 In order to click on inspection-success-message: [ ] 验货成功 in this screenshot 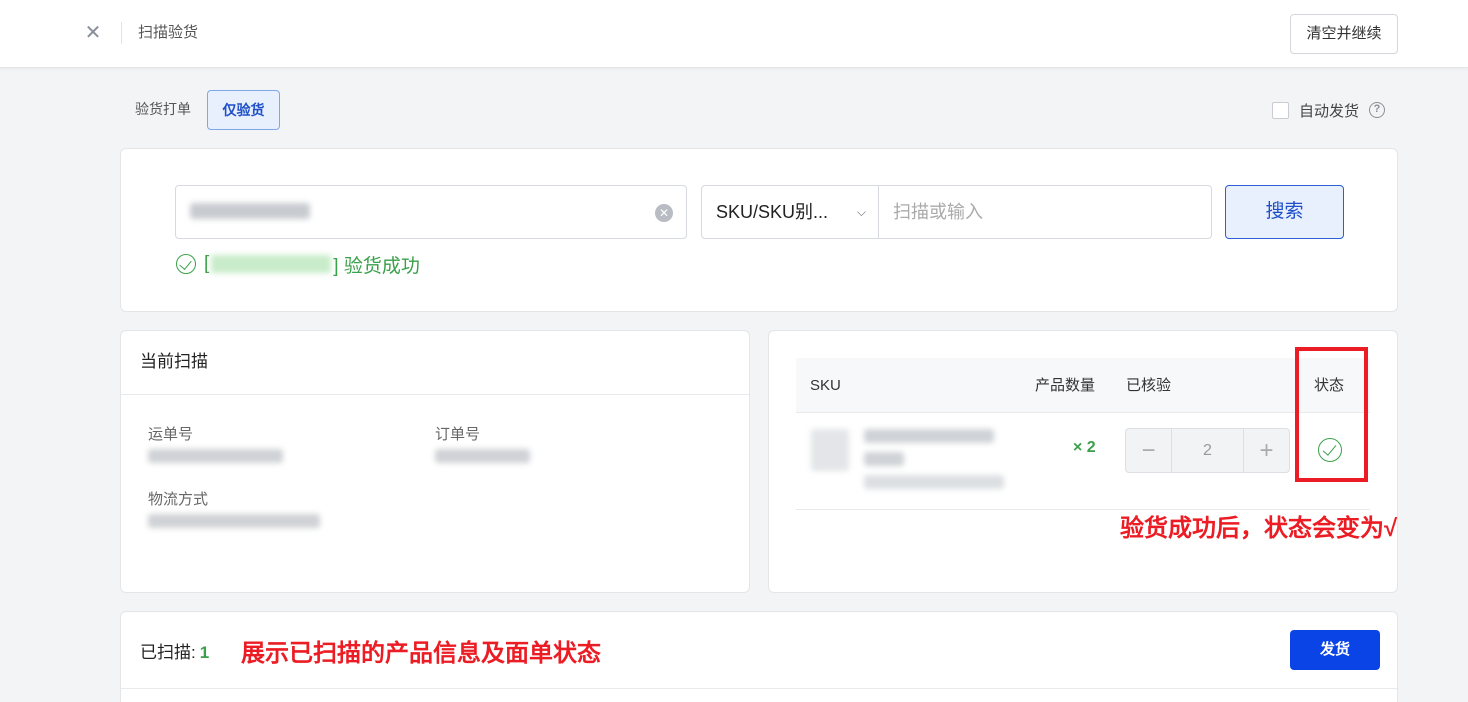, I will do `click(298, 264)`.